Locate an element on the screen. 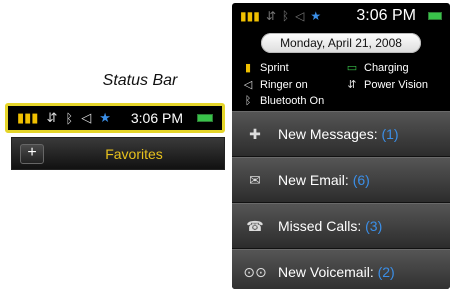 Image resolution: width=454 pixels, height=289 pixels. menu-item-new-voicemail: ⊙⊙ New Voicemail: (2) is located at coordinates (341, 269).